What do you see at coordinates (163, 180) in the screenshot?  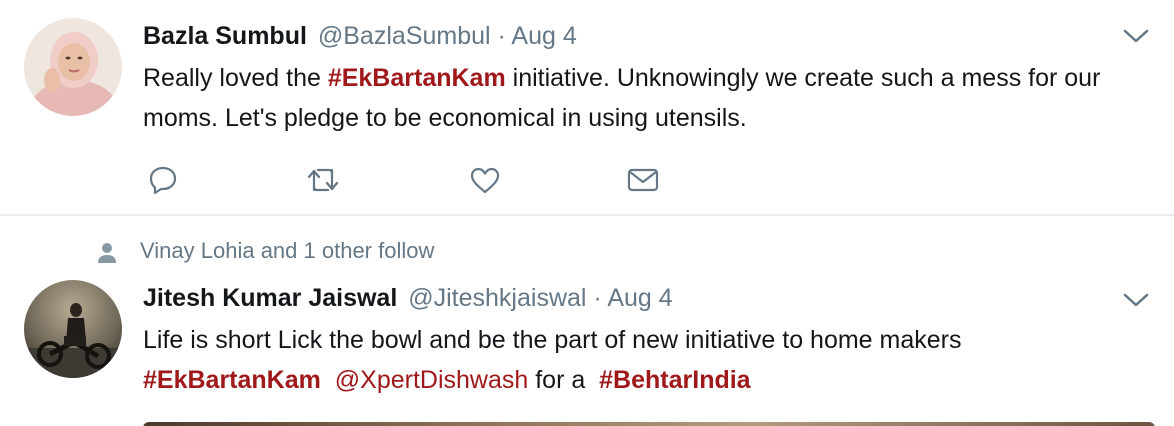 I see `reply-icon` at bounding box center [163, 180].